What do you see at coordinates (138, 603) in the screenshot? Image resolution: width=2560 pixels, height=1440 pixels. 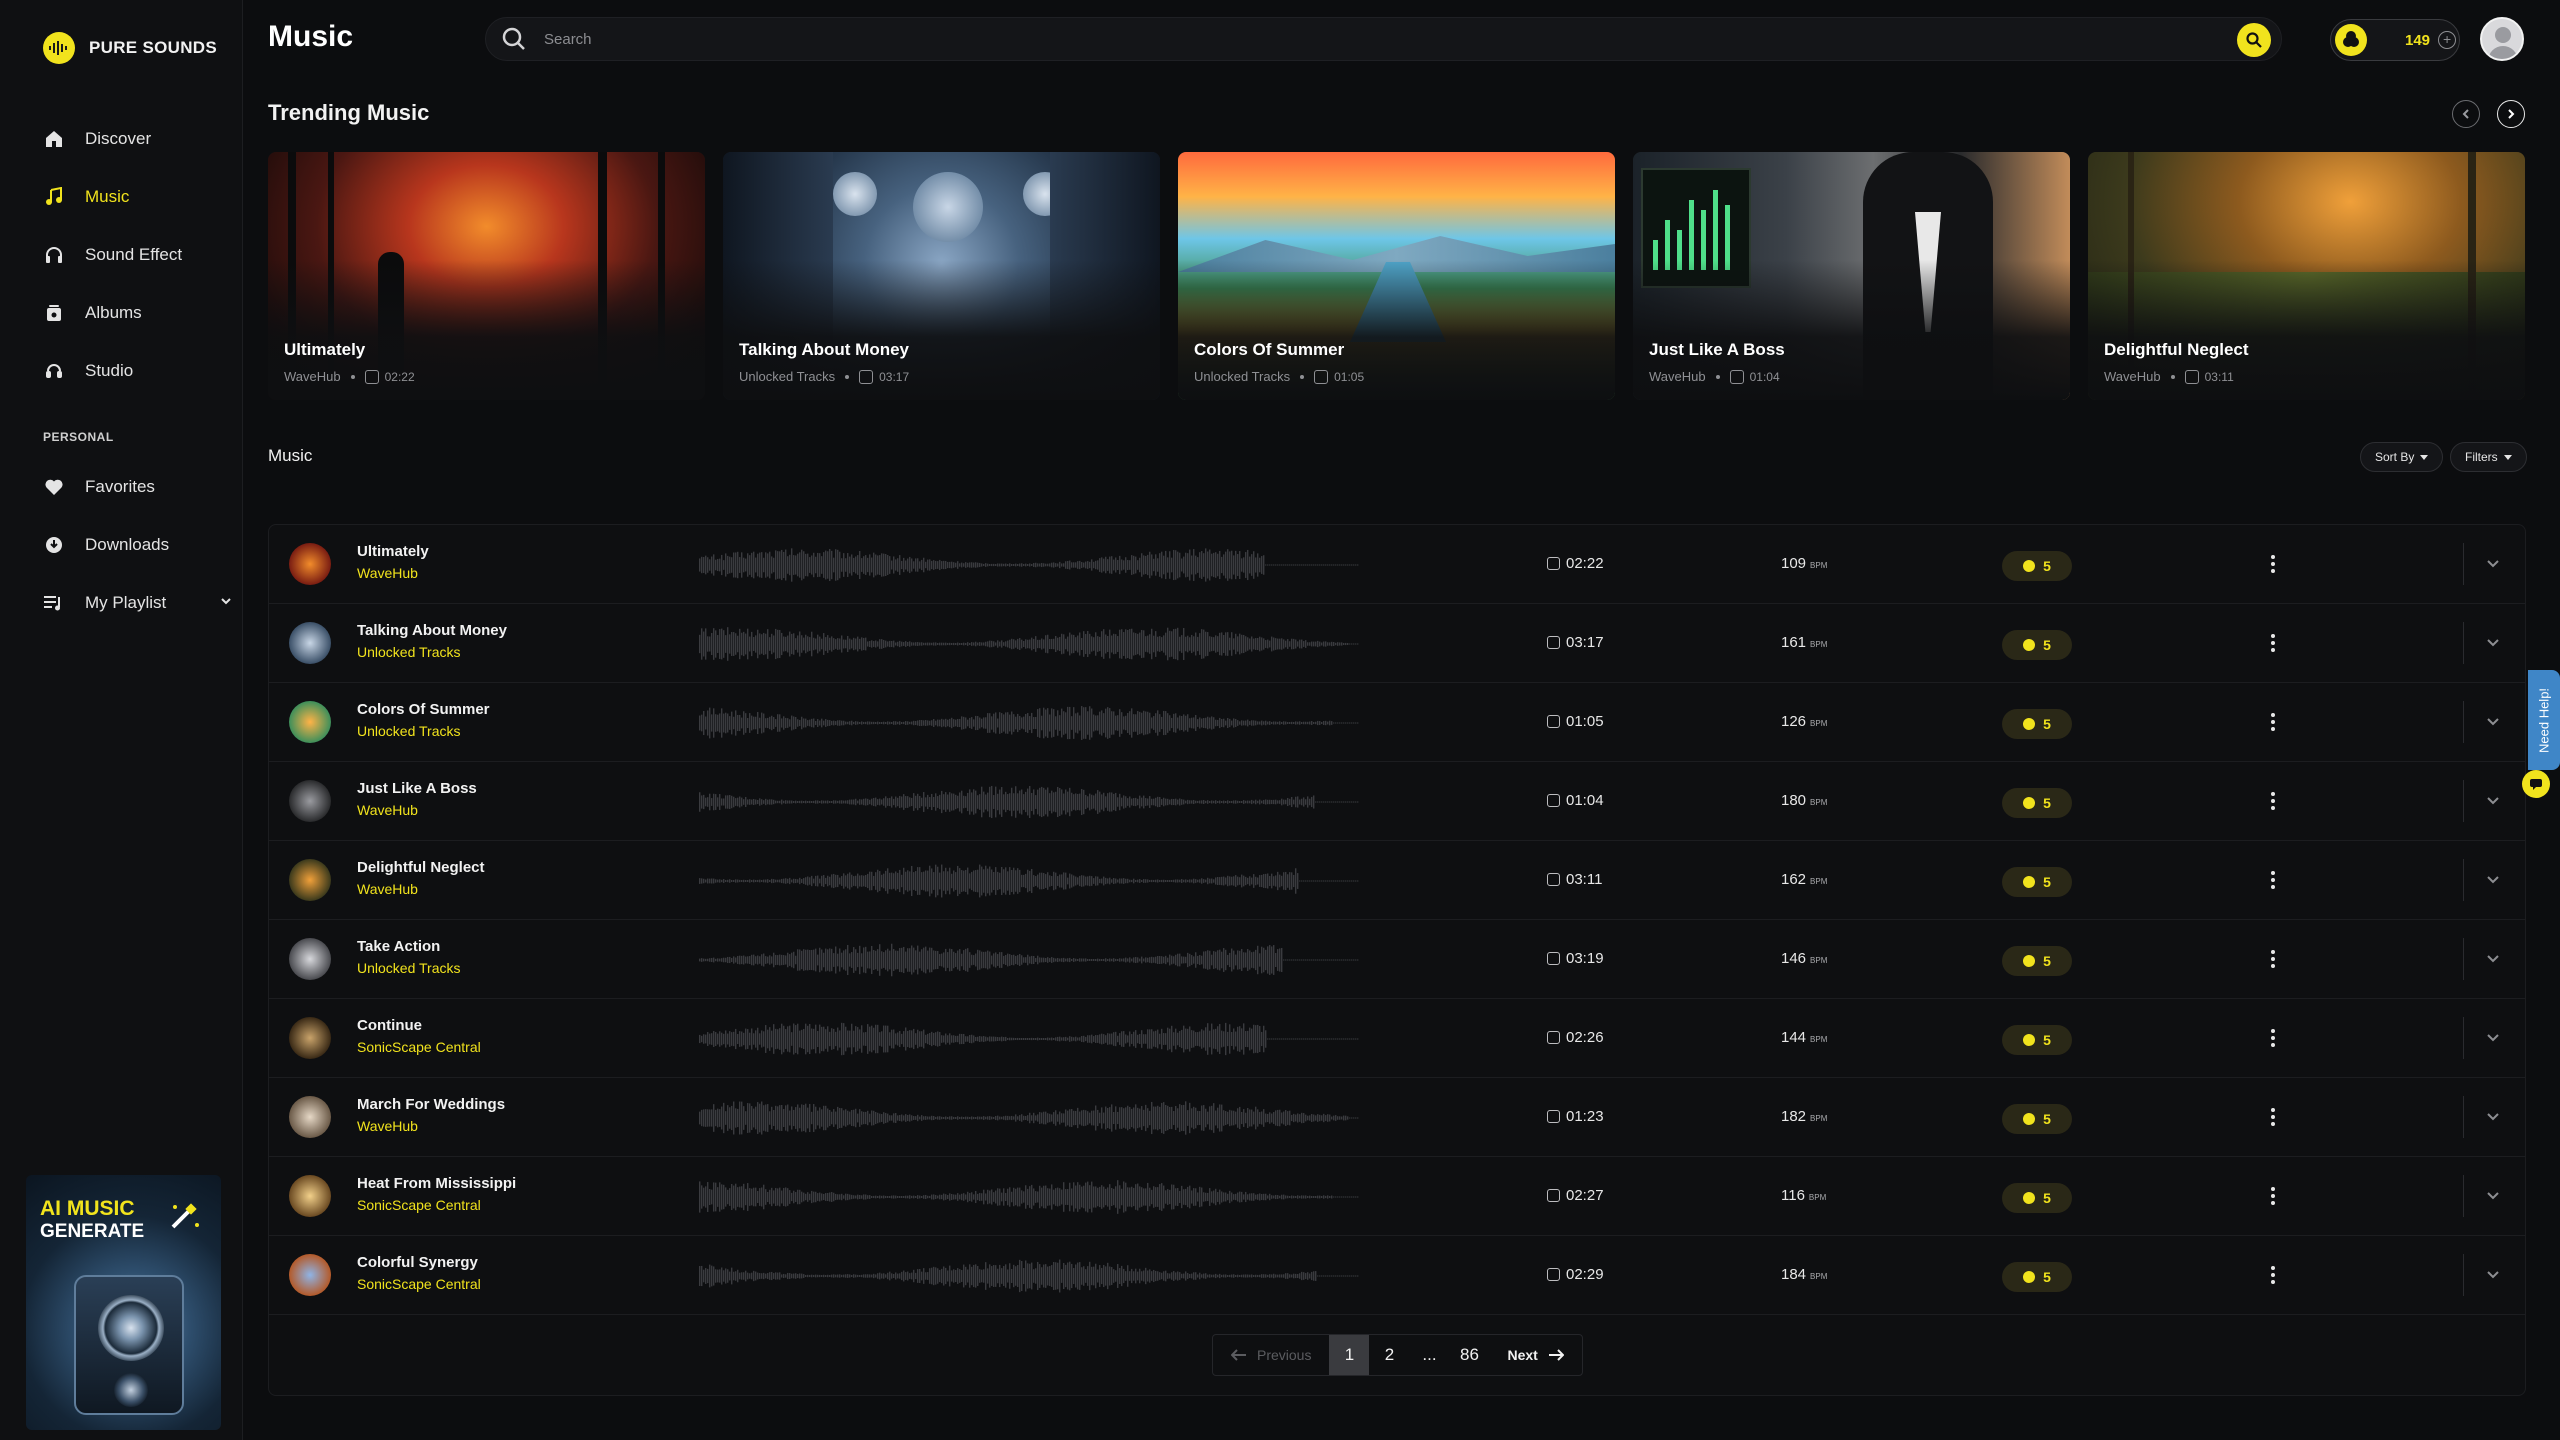 I see `nav-item-my-playlist: My Playlist` at bounding box center [138, 603].